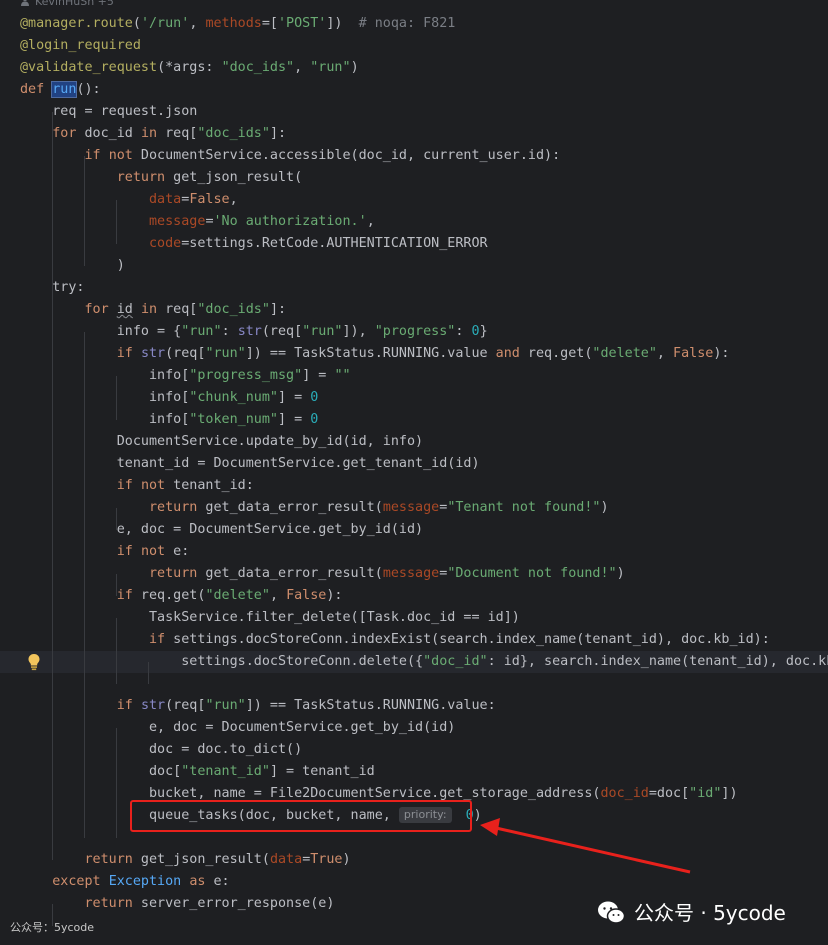 The image size is (828, 945). What do you see at coordinates (52, 927) in the screenshot?
I see `watermark-small: 公众号：5ycode` at bounding box center [52, 927].